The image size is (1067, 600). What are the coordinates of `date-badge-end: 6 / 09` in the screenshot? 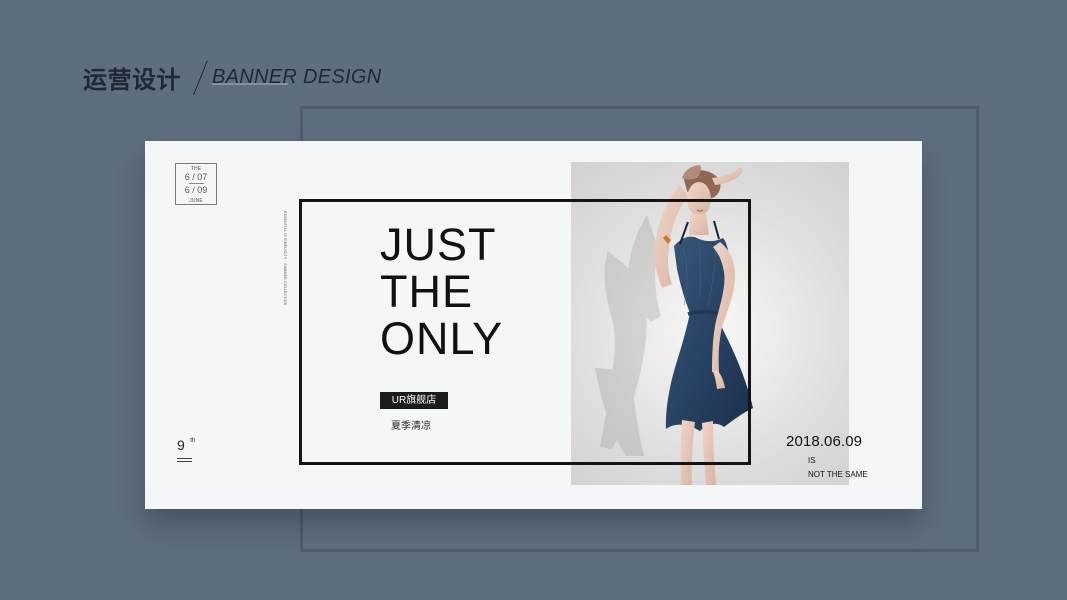 It's located at (196, 190).